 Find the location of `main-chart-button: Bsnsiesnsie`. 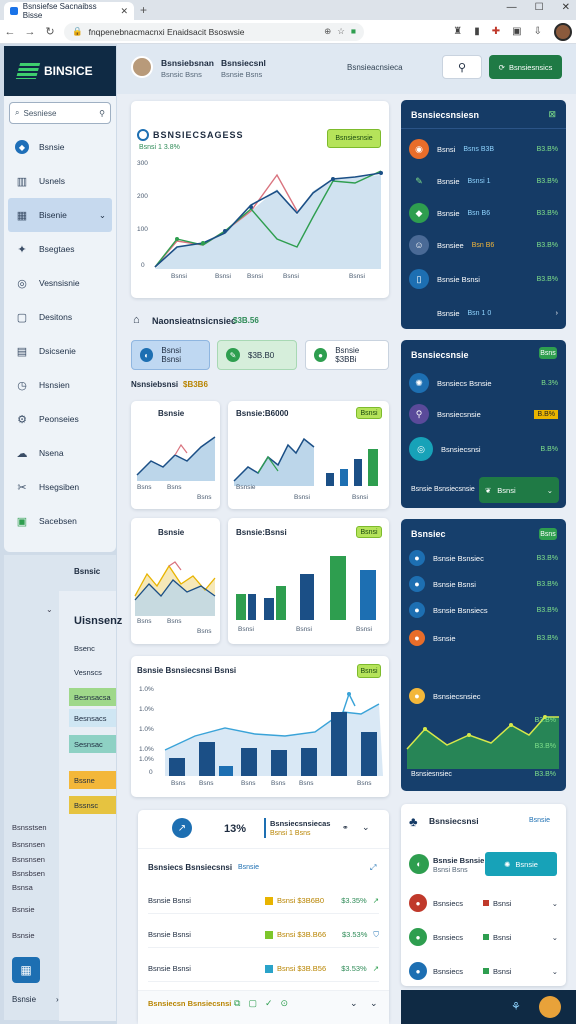

main-chart-button: Bsnsiesnsie is located at coordinates (354, 138).